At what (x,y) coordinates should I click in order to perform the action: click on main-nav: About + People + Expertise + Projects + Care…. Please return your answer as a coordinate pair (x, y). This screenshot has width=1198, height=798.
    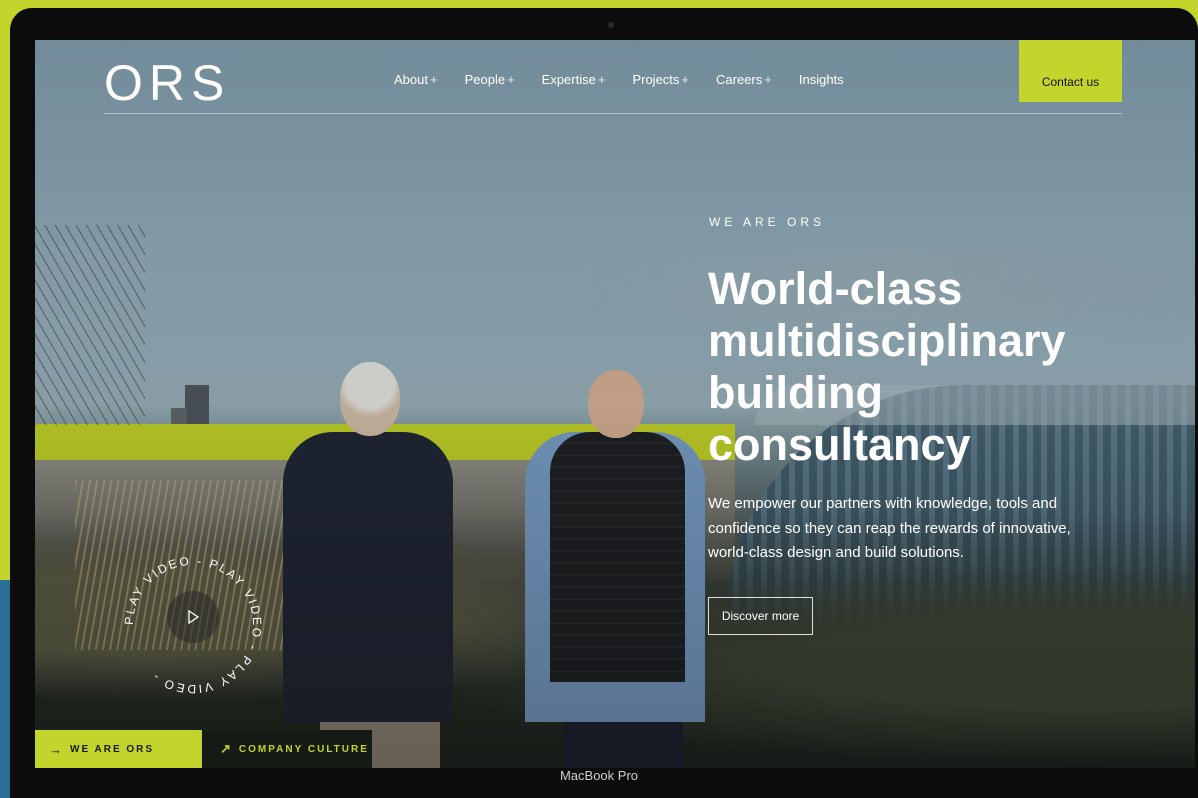
    Looking at the image, I should click on (620, 79).